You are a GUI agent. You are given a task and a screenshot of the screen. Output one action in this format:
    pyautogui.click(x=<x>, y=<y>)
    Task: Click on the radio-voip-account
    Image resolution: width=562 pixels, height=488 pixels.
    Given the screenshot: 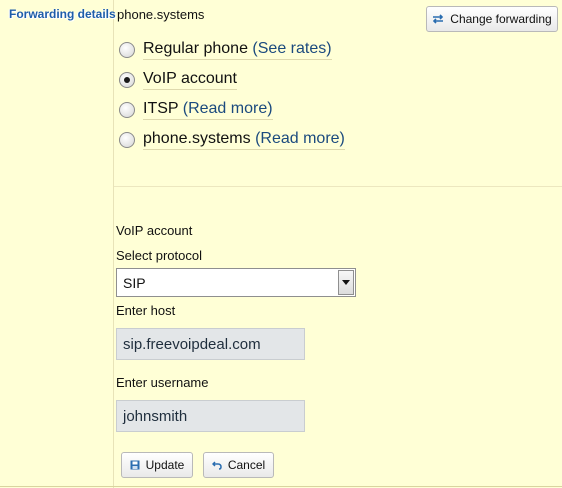 What is the action you would take?
    pyautogui.click(x=127, y=80)
    